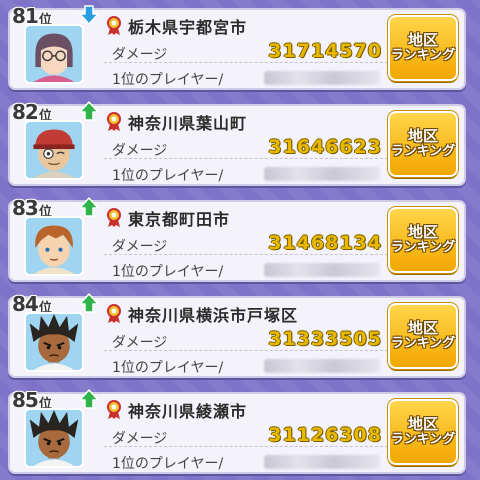 The image size is (480, 480). Describe the element at coordinates (325, 435) in the screenshot. I see `damage-value: 31126308` at that location.